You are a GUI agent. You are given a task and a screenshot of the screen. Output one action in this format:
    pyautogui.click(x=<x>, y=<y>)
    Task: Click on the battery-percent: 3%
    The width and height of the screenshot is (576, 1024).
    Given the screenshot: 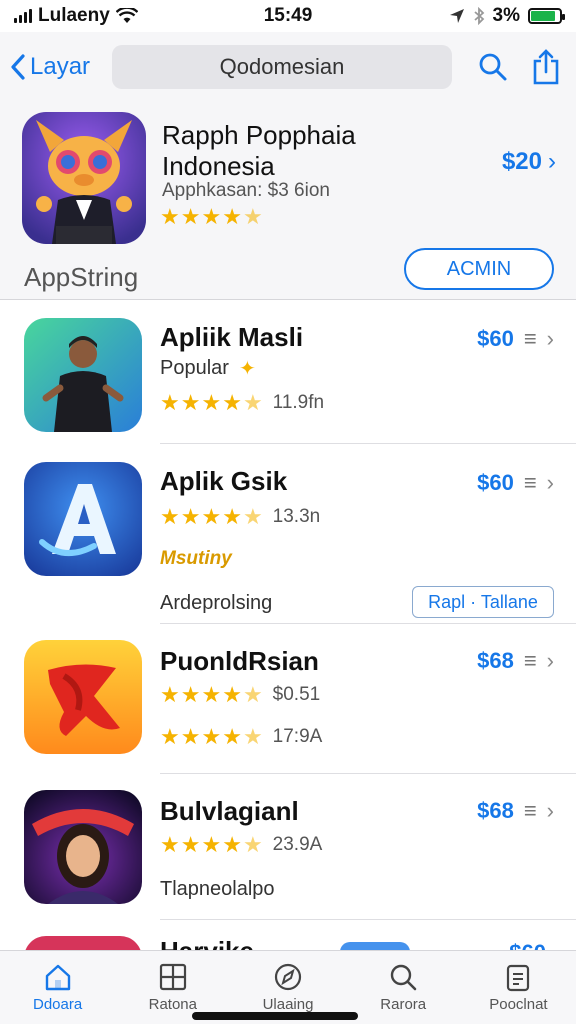 What is the action you would take?
    pyautogui.click(x=506, y=15)
    